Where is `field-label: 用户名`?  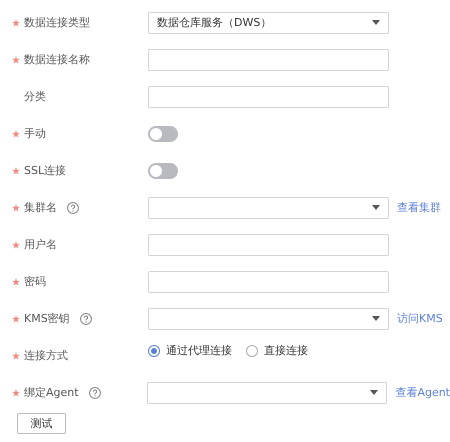
field-label: 用户名 is located at coordinates (40, 244).